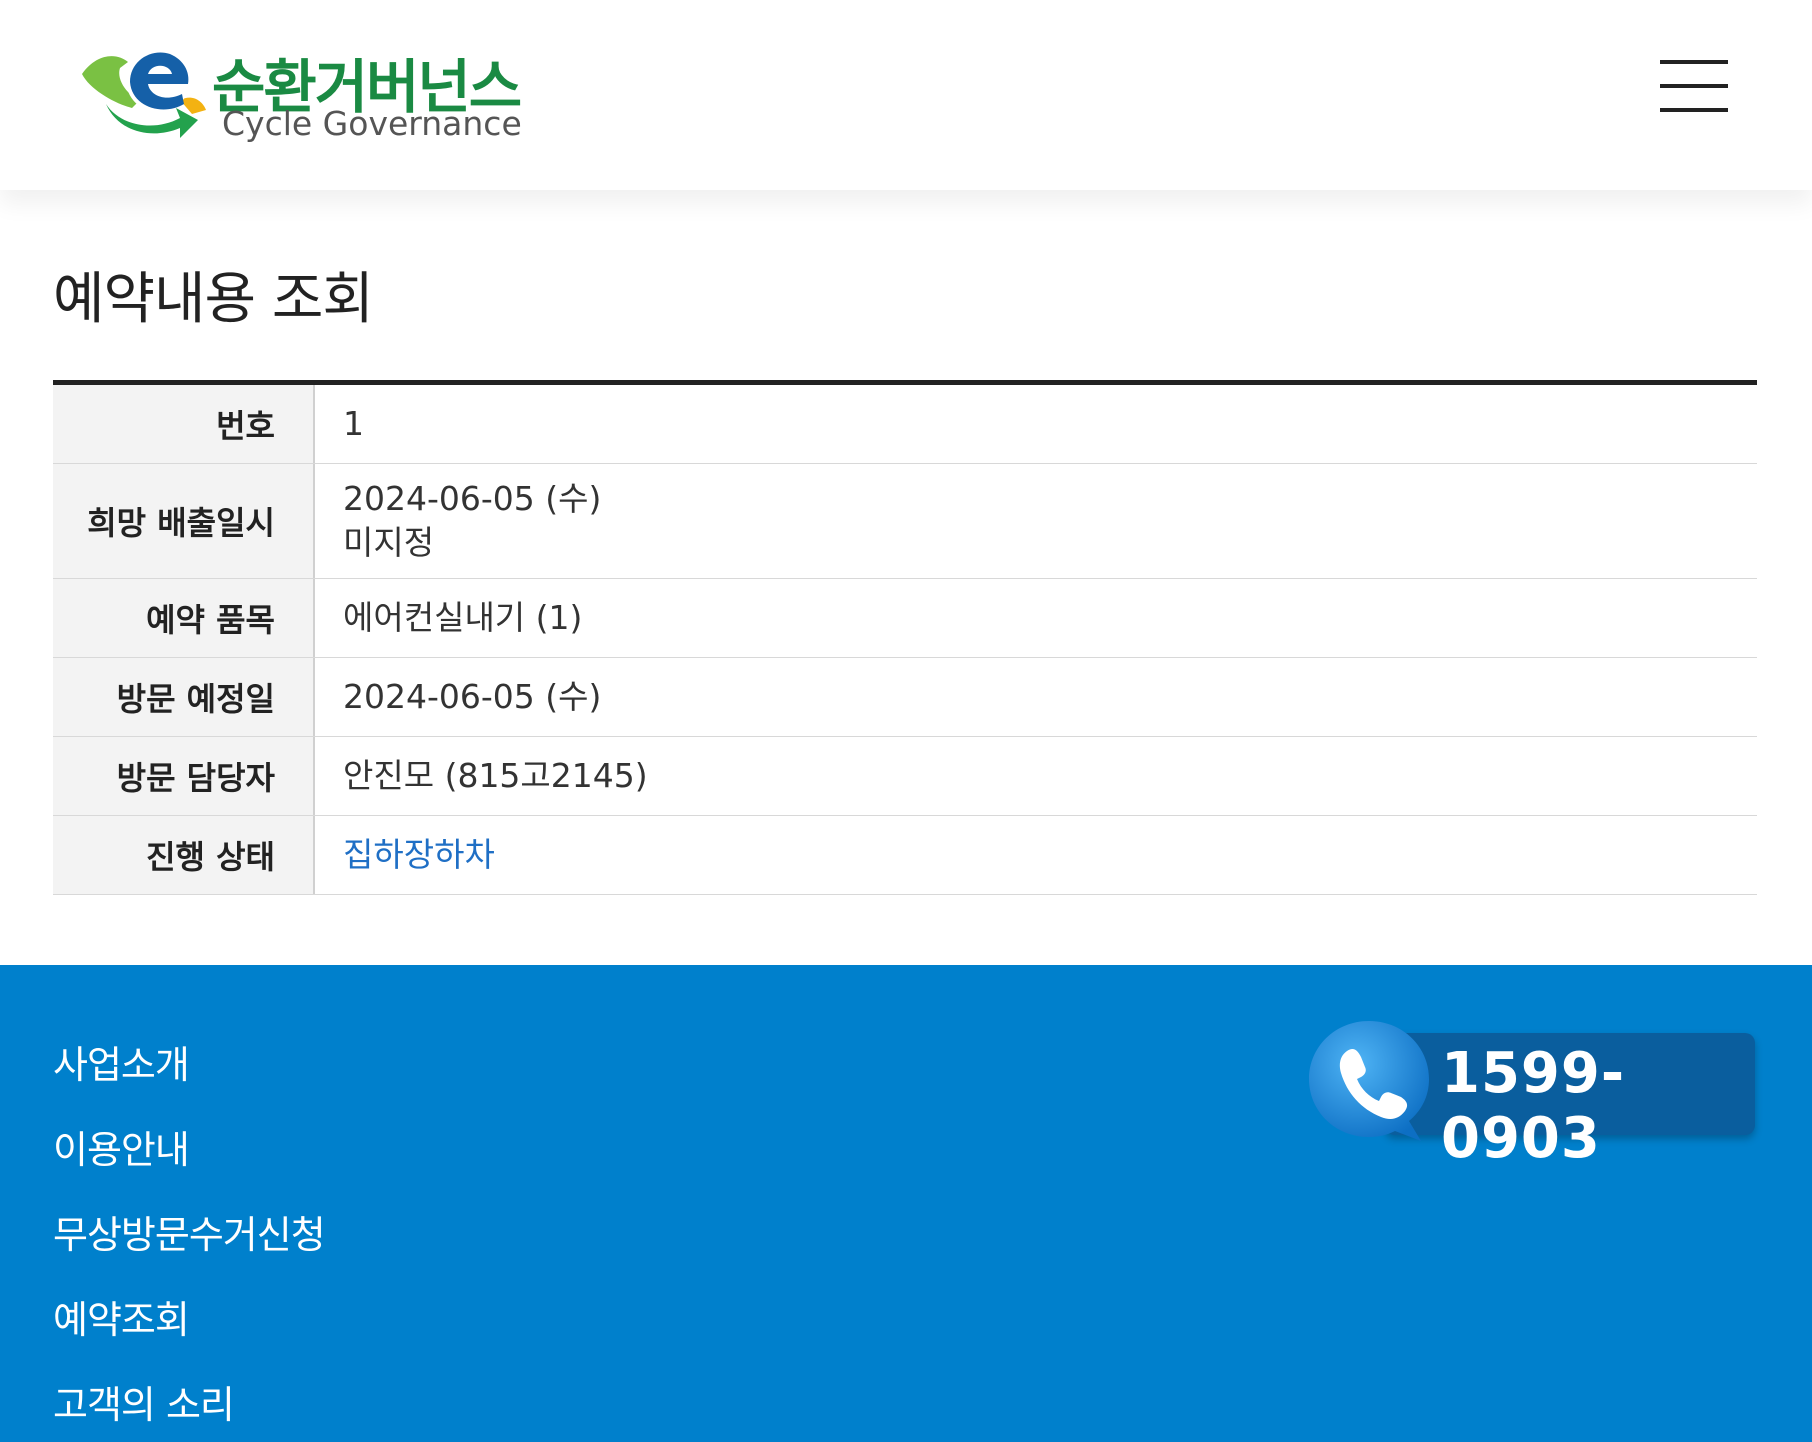 The image size is (1812, 1442). What do you see at coordinates (495, 775) in the screenshot?
I see `visit-staff: 안진모 (815고2145)` at bounding box center [495, 775].